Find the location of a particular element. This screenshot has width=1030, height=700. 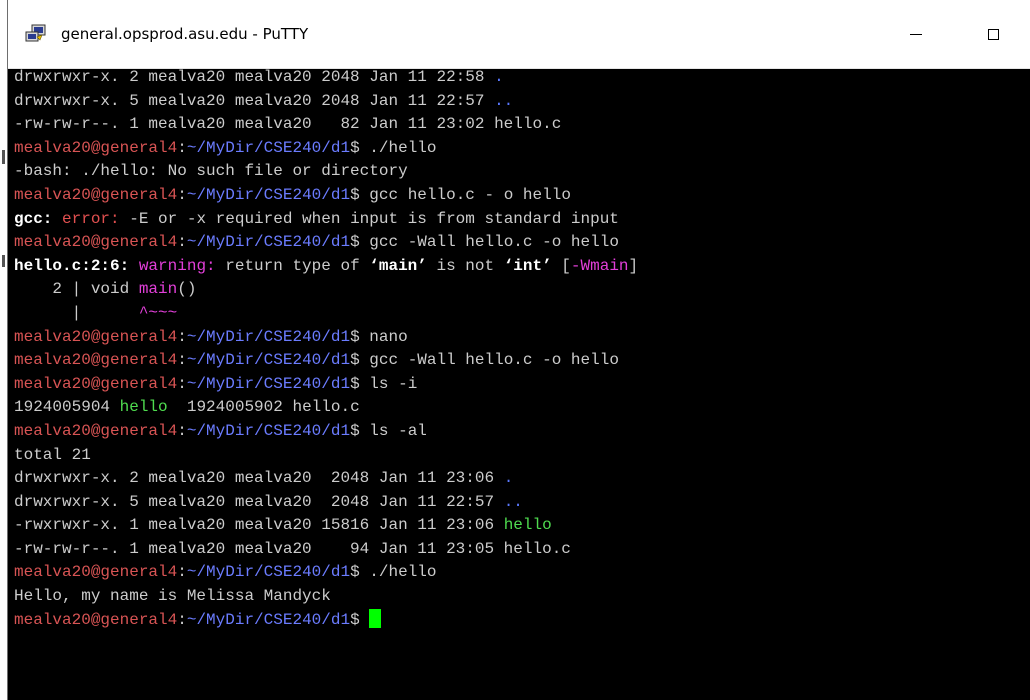

maximize-button is located at coordinates (993, 34).